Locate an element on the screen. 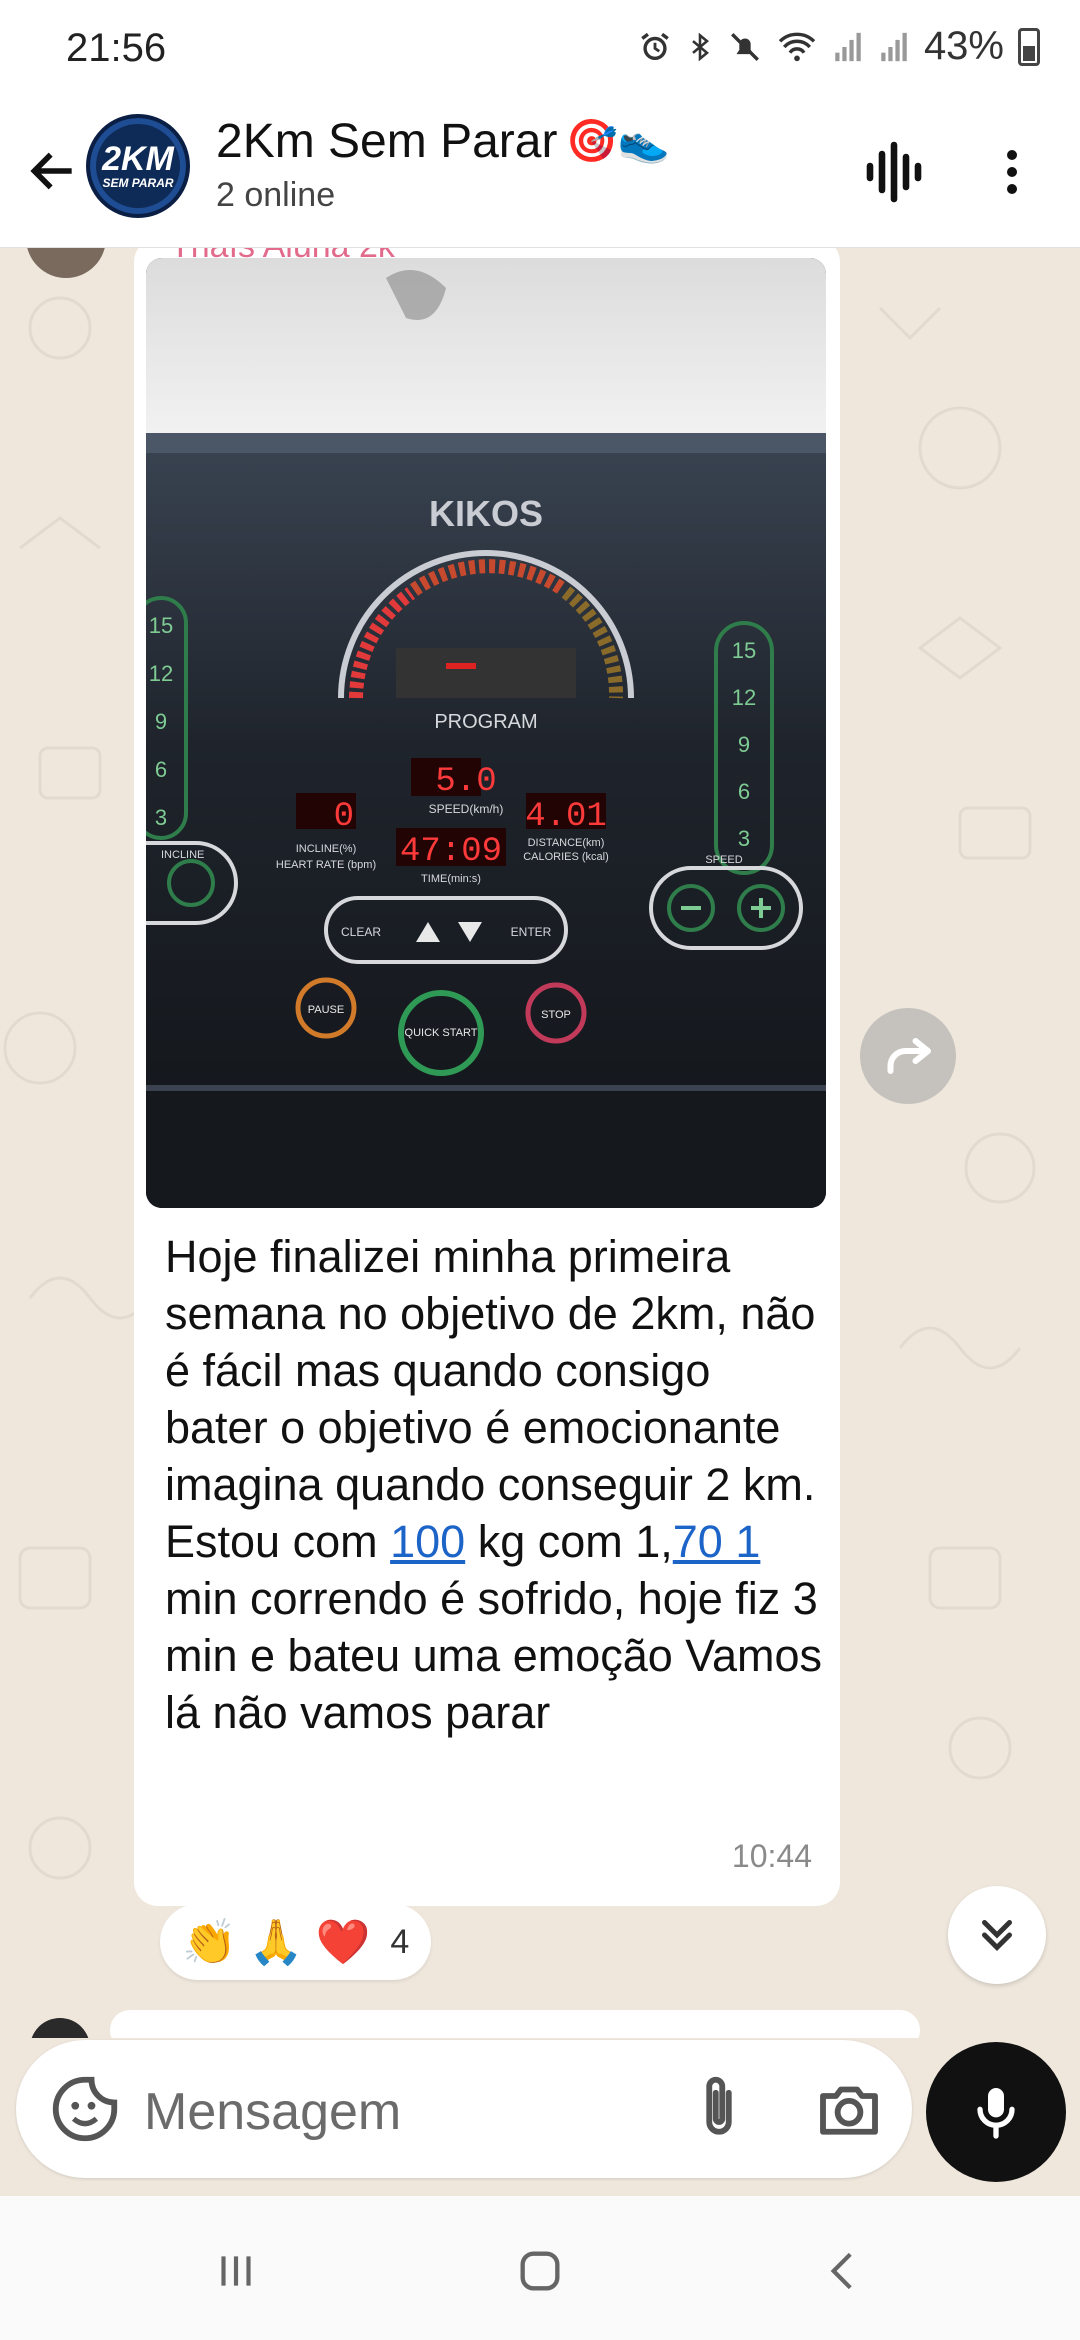 The image size is (1080, 2340). battery-percent: 43% is located at coordinates (963, 46).